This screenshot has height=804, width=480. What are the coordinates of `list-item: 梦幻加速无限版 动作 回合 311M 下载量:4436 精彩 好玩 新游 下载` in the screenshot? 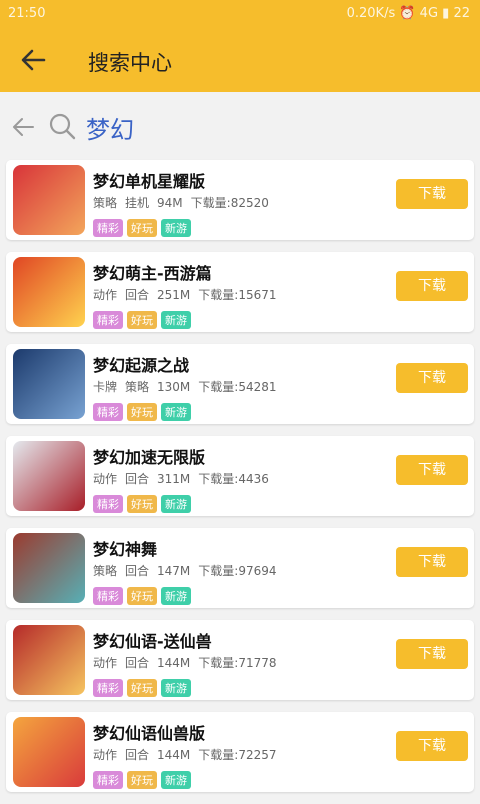 It's located at (240, 476).